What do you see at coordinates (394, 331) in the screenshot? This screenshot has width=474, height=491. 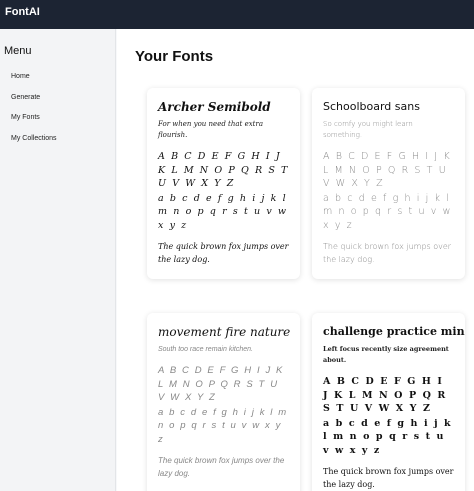 I see `font-name: challenge practice mind` at bounding box center [394, 331].